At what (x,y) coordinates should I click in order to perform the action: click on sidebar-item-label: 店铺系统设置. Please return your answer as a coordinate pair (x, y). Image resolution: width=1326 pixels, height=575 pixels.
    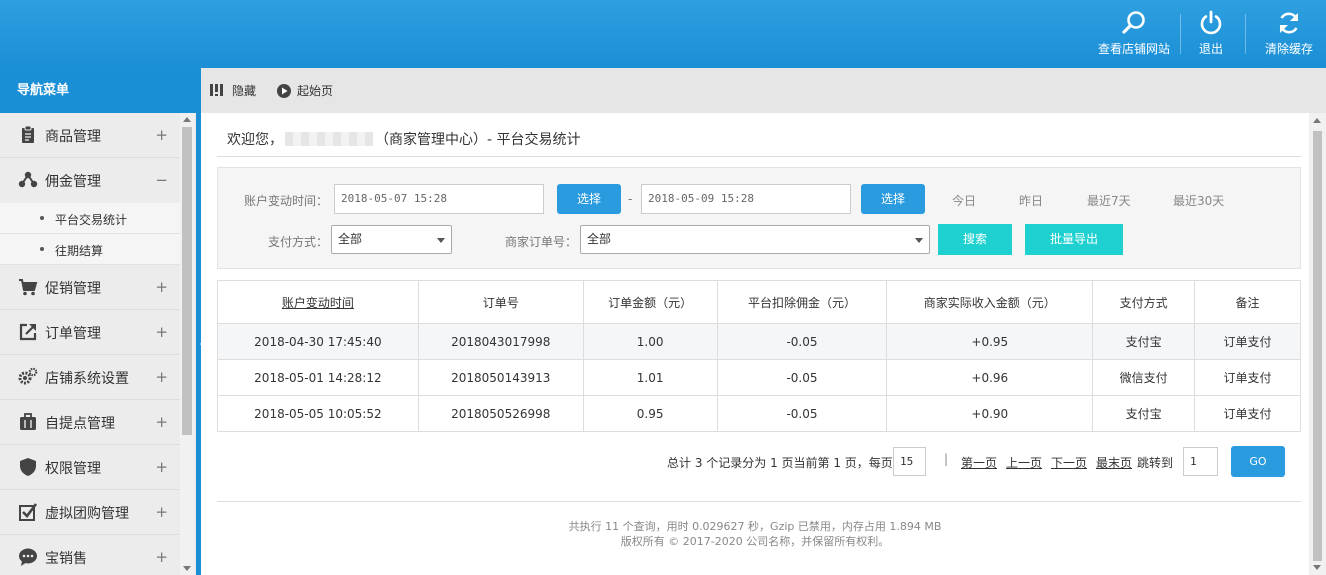
    Looking at the image, I should click on (87, 379).